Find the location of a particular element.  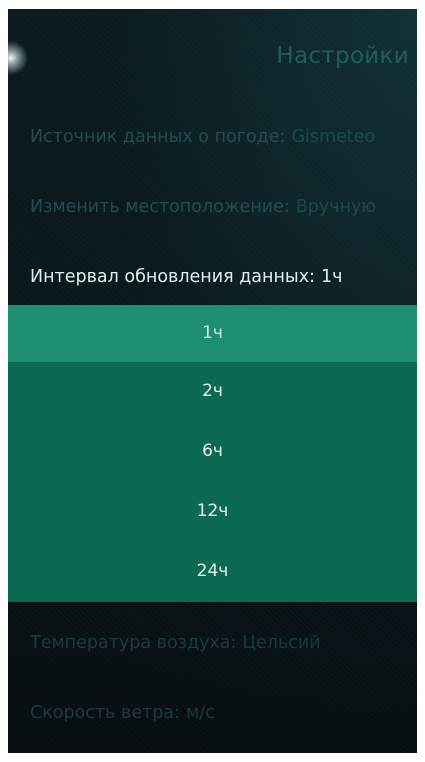

interval-option-24h: 24ч is located at coordinates (212, 572).